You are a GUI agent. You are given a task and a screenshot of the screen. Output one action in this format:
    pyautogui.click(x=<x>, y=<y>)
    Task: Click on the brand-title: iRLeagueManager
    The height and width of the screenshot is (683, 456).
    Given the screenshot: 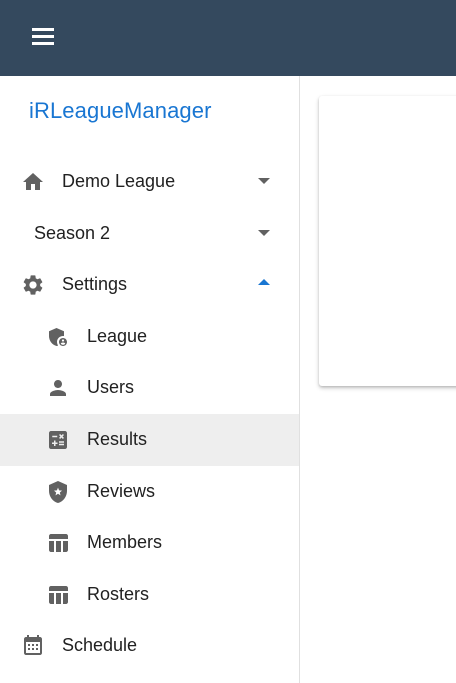 What is the action you would take?
    pyautogui.click(x=120, y=111)
    